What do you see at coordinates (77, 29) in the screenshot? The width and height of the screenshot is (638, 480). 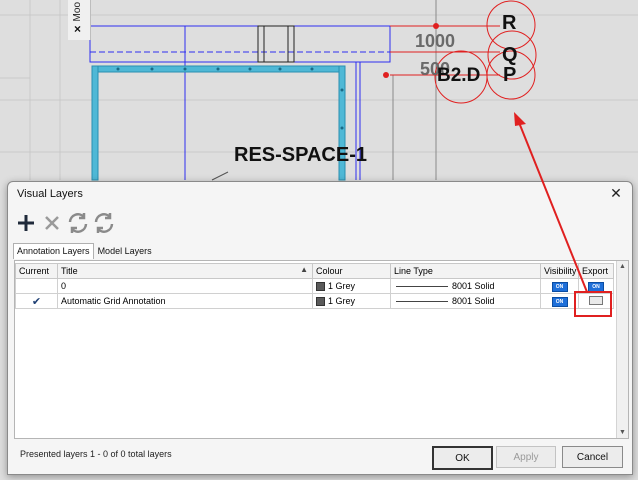 I see `side-panel-close-icon: ×` at bounding box center [77, 29].